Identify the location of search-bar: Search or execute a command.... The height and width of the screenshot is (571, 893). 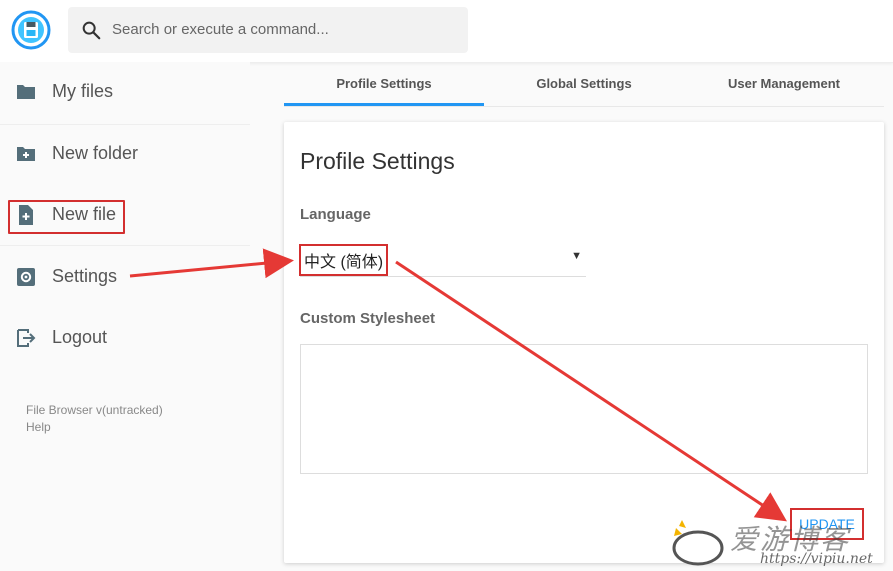
(268, 30).